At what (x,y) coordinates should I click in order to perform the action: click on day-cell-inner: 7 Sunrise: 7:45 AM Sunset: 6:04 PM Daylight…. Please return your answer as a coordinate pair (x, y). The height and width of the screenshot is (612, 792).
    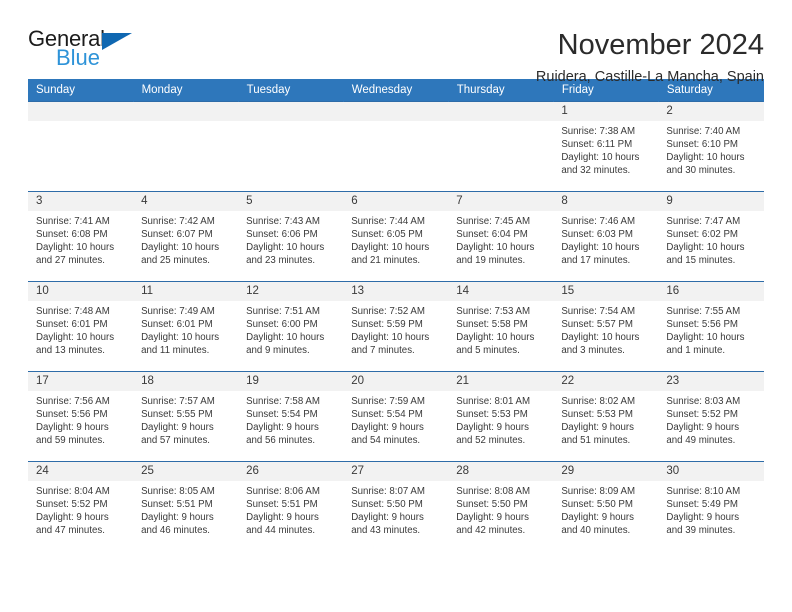
    Looking at the image, I should click on (501, 236).